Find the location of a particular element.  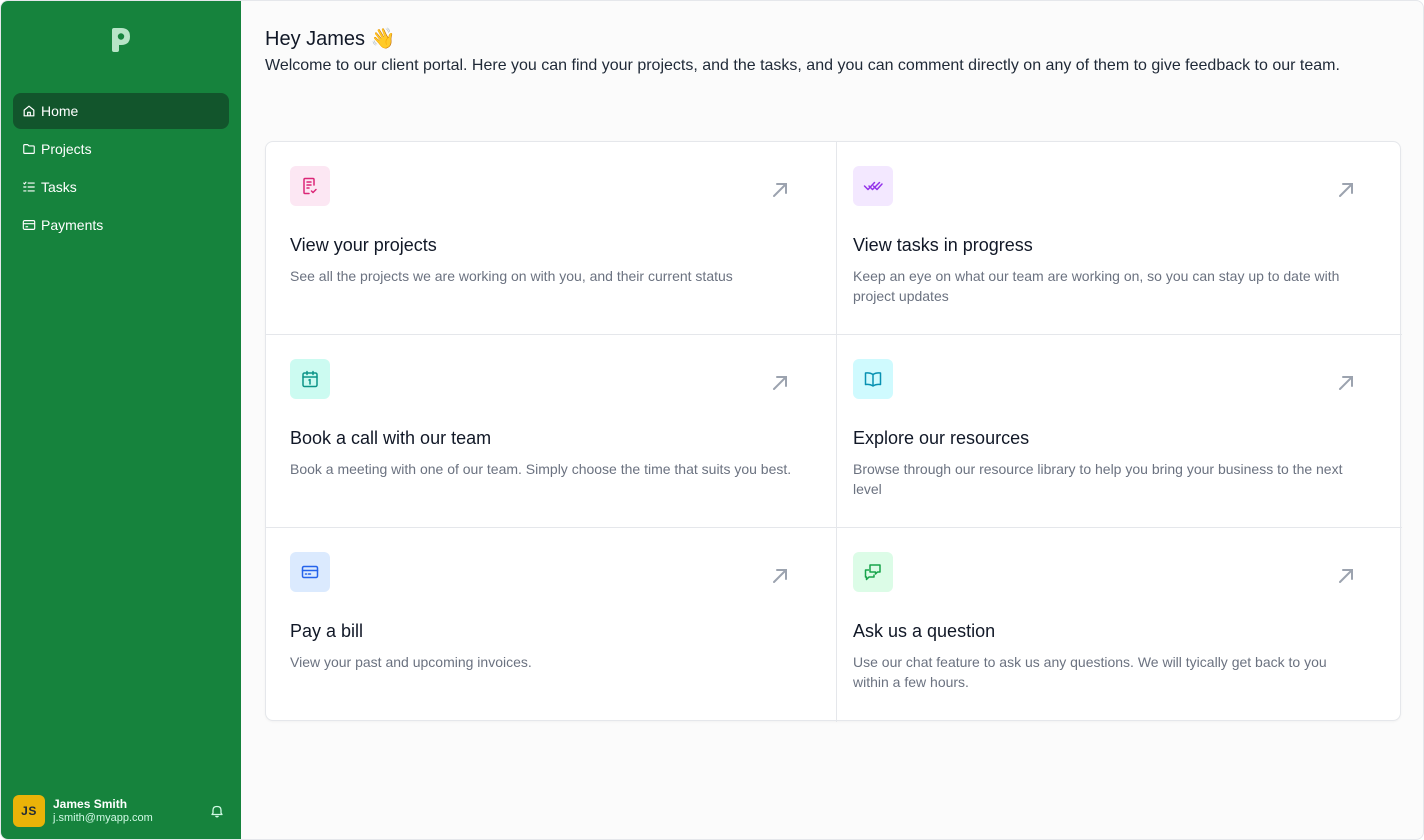

sidebar-item-label: Tasks is located at coordinates (59, 187).